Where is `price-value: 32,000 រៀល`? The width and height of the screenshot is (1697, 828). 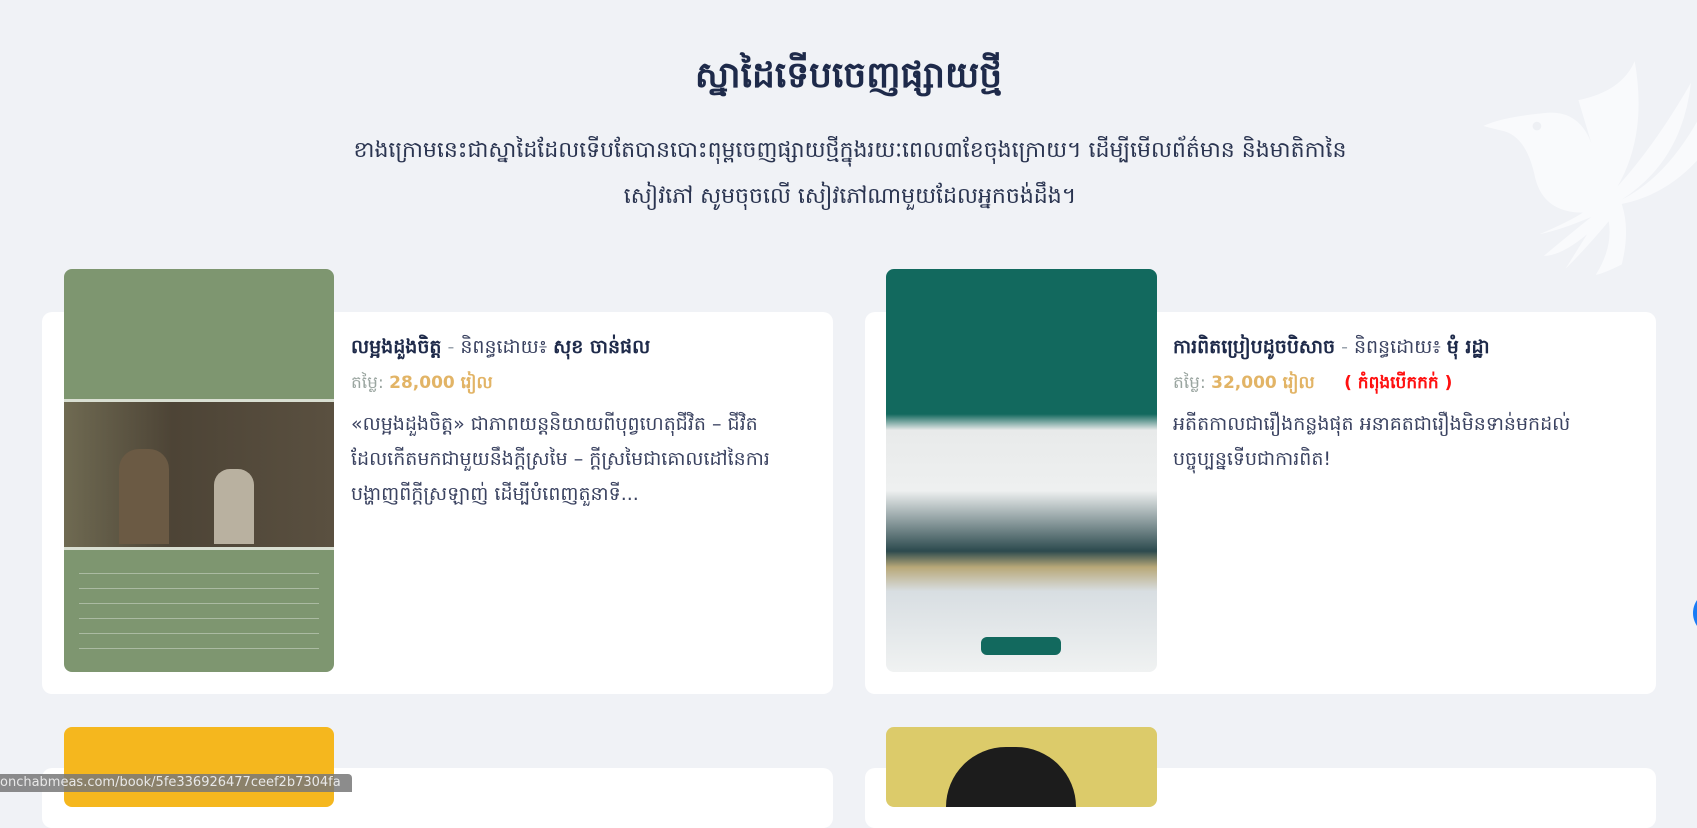 price-value: 32,000 រៀល is located at coordinates (1263, 383).